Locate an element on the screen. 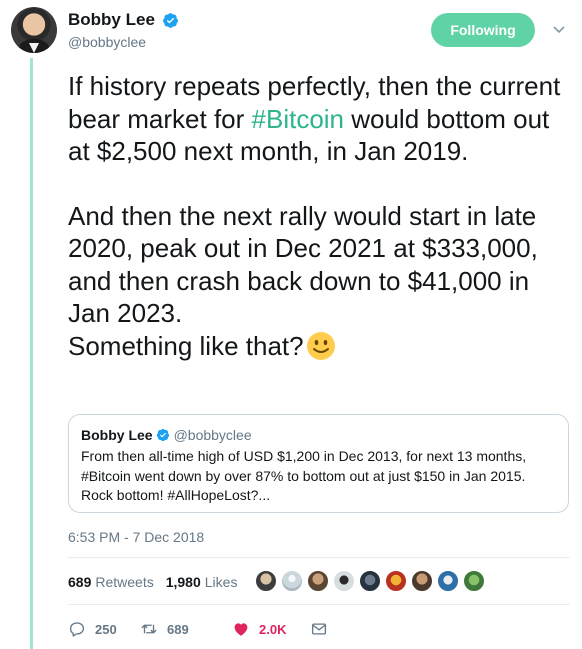 Image resolution: width=582 pixels, height=649 pixels. tweet-author: Bobby Lee @bobbyclee is located at coordinates (123, 30).